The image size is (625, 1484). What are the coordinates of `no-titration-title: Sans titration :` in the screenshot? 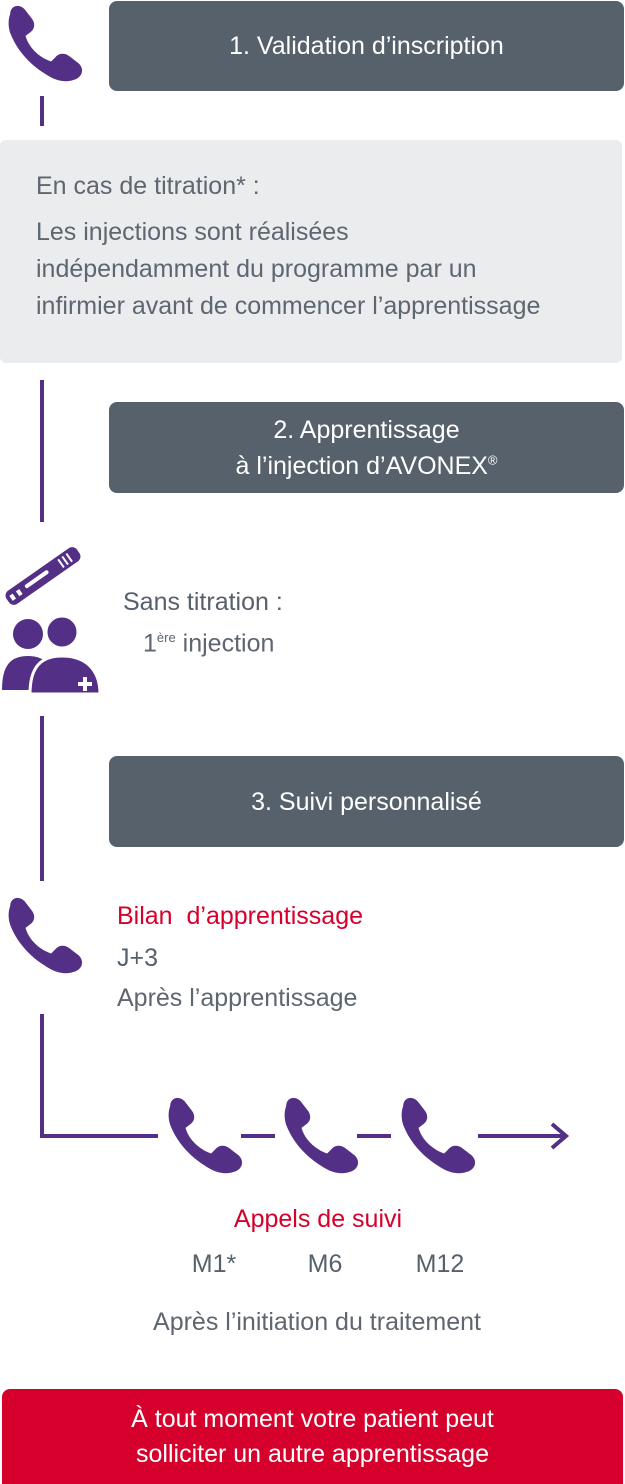 It's located at (203, 602).